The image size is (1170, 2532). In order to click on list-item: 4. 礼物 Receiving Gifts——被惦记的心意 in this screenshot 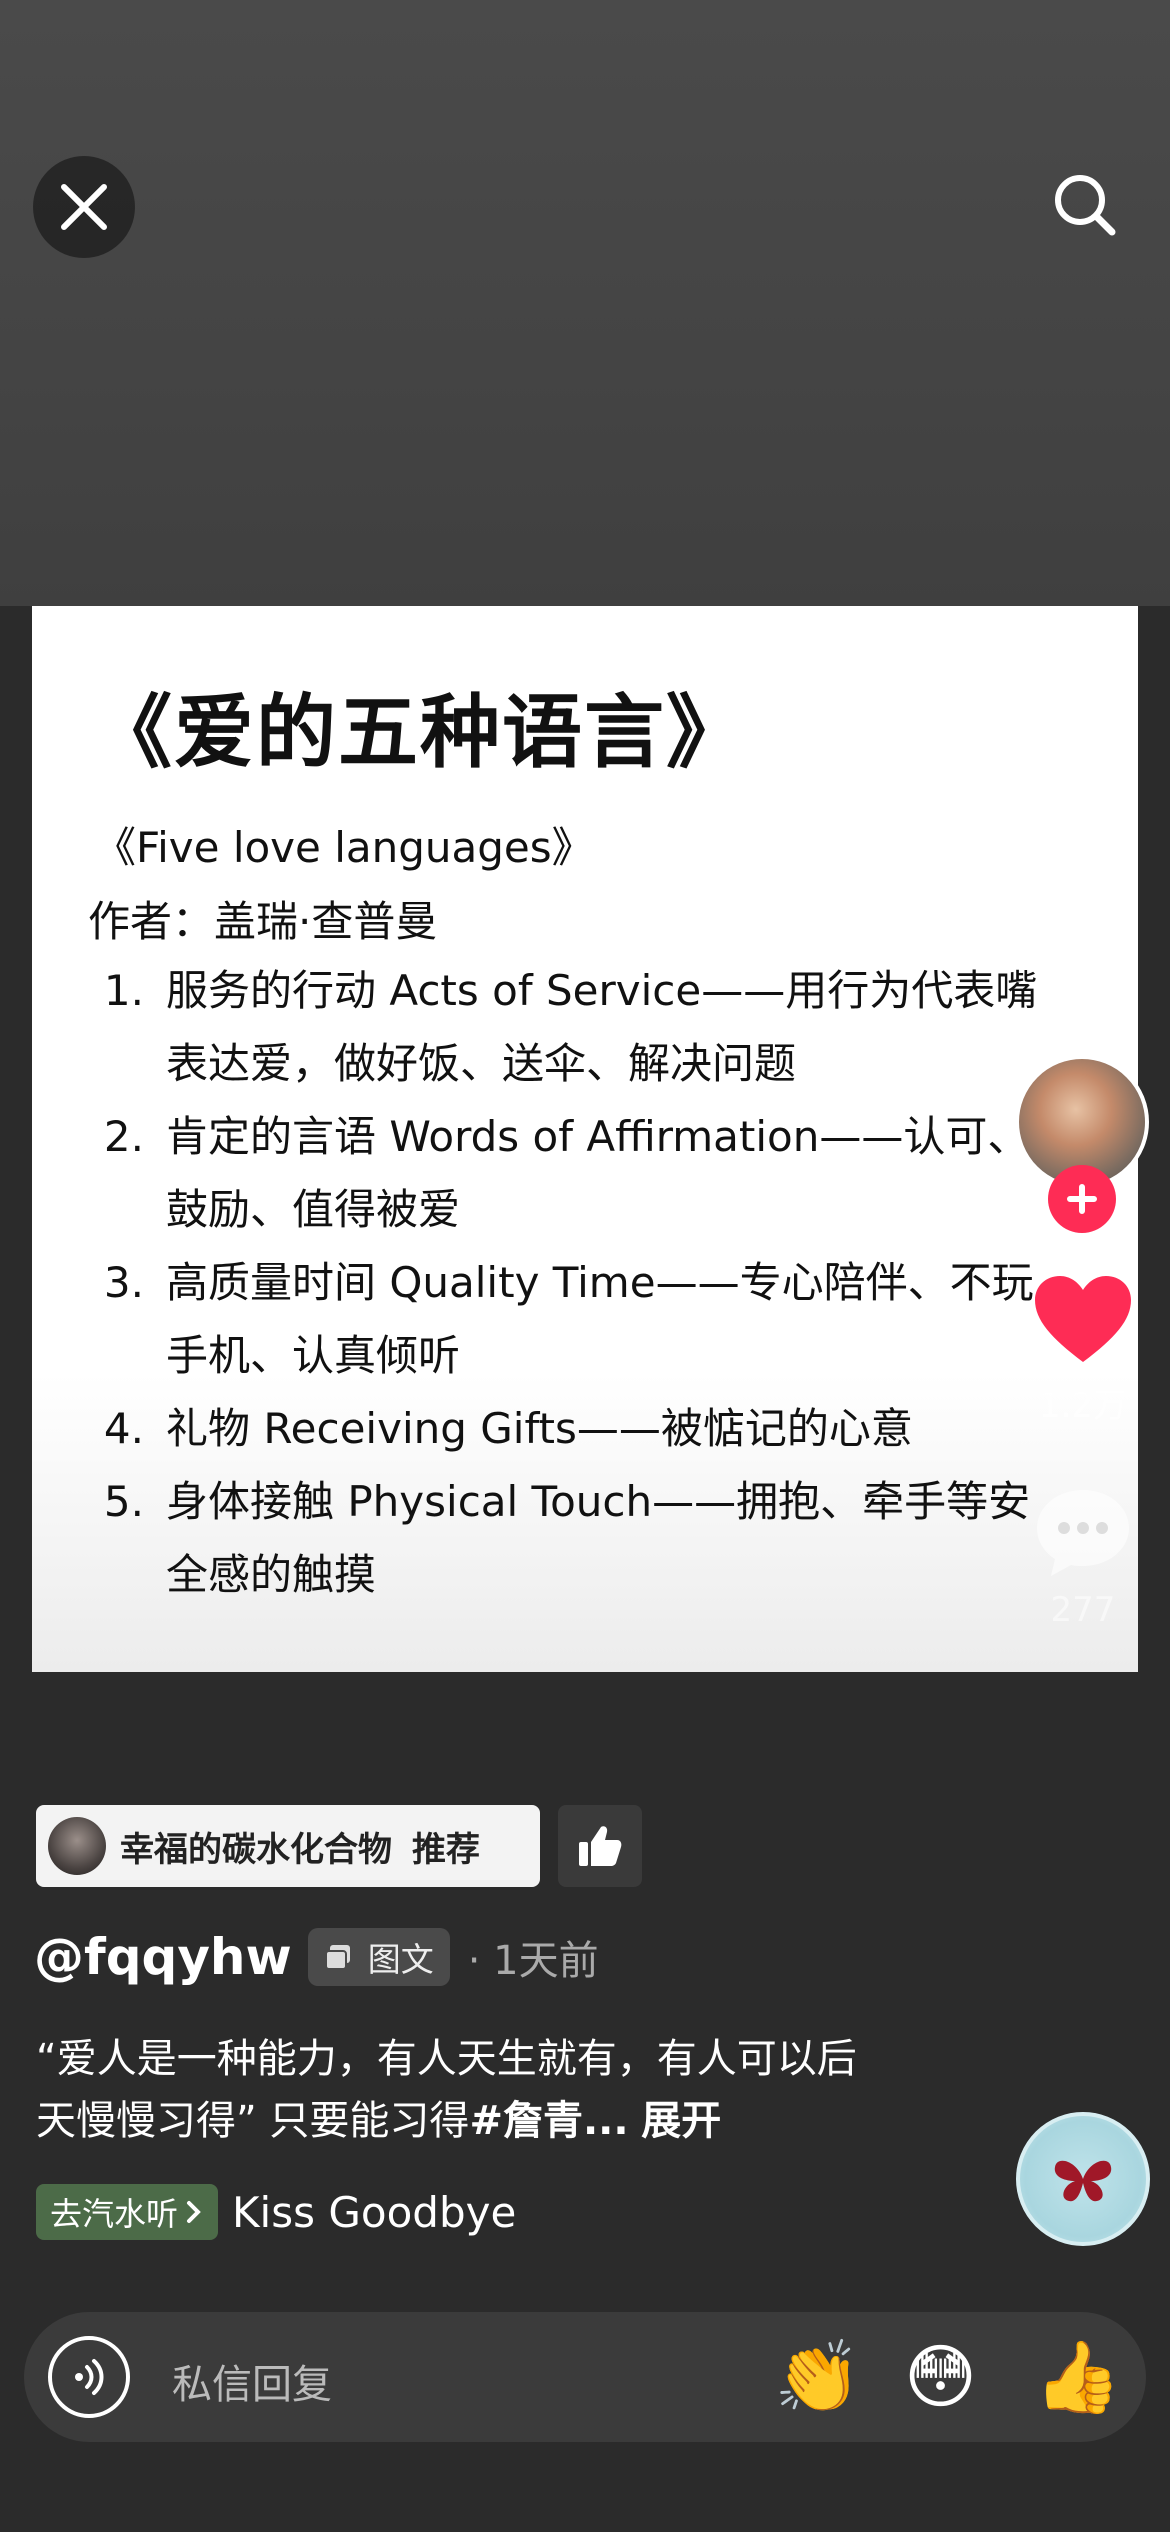, I will do `click(578, 1428)`.